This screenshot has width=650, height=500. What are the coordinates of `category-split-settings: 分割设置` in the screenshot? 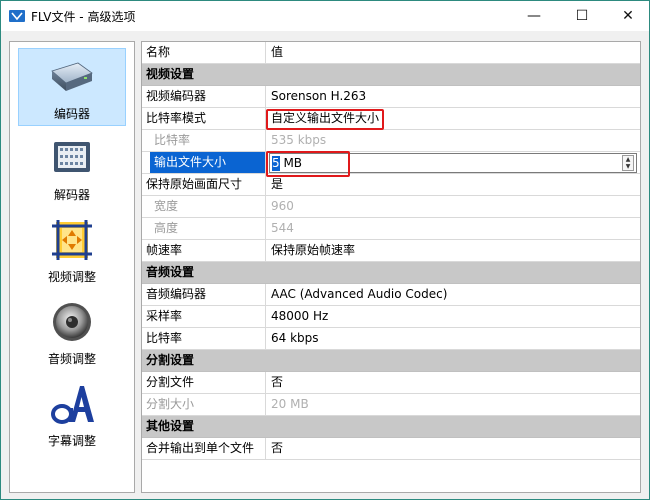 It's located at (391, 361).